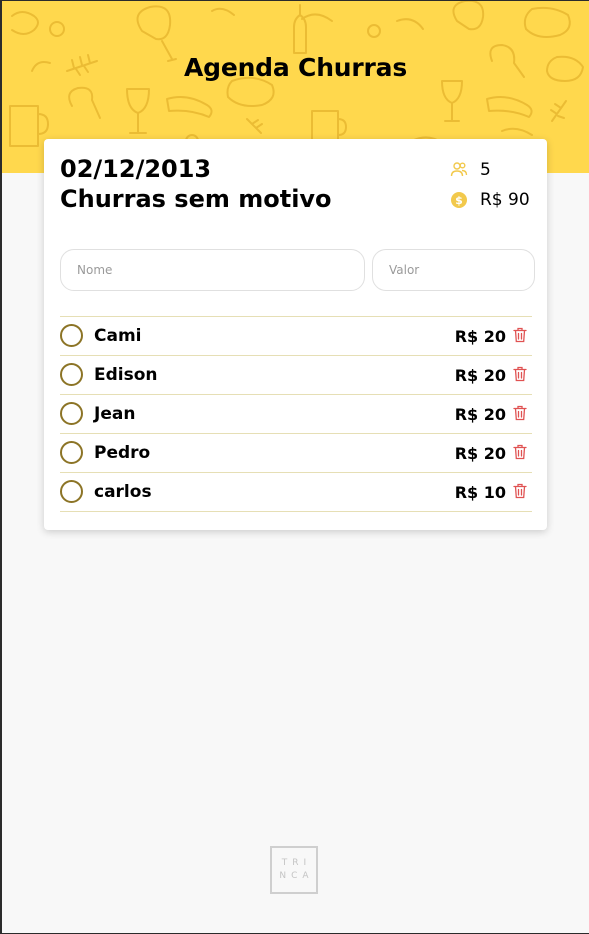 The image size is (589, 934). I want to click on total-amount-stat: $ R$ 90, so click(490, 200).